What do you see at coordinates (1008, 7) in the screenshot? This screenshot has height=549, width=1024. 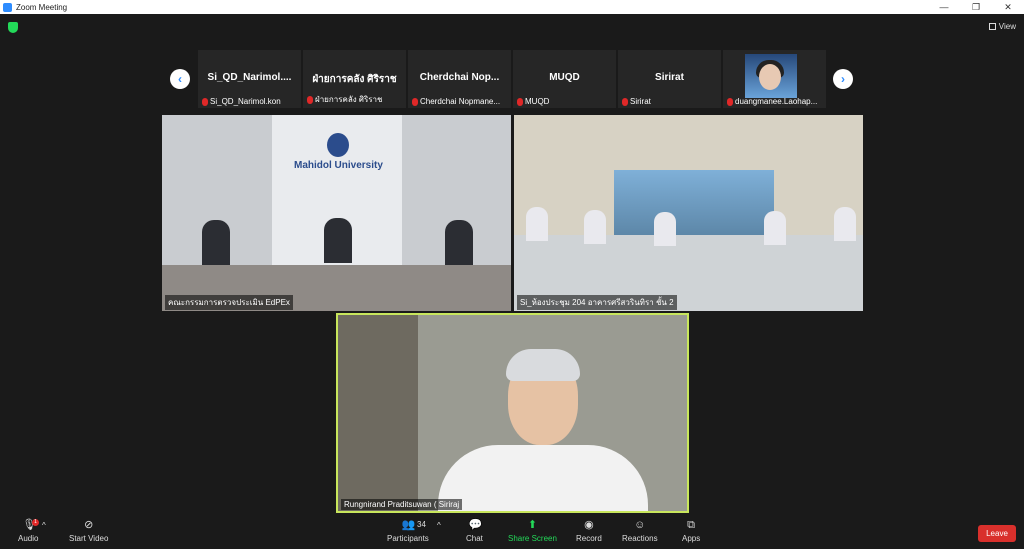 I see `close-button: ✕` at bounding box center [1008, 7].